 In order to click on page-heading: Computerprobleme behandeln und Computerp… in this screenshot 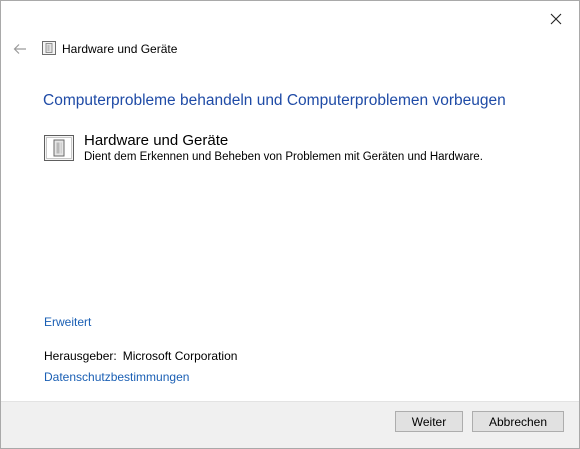, I will do `click(274, 100)`.